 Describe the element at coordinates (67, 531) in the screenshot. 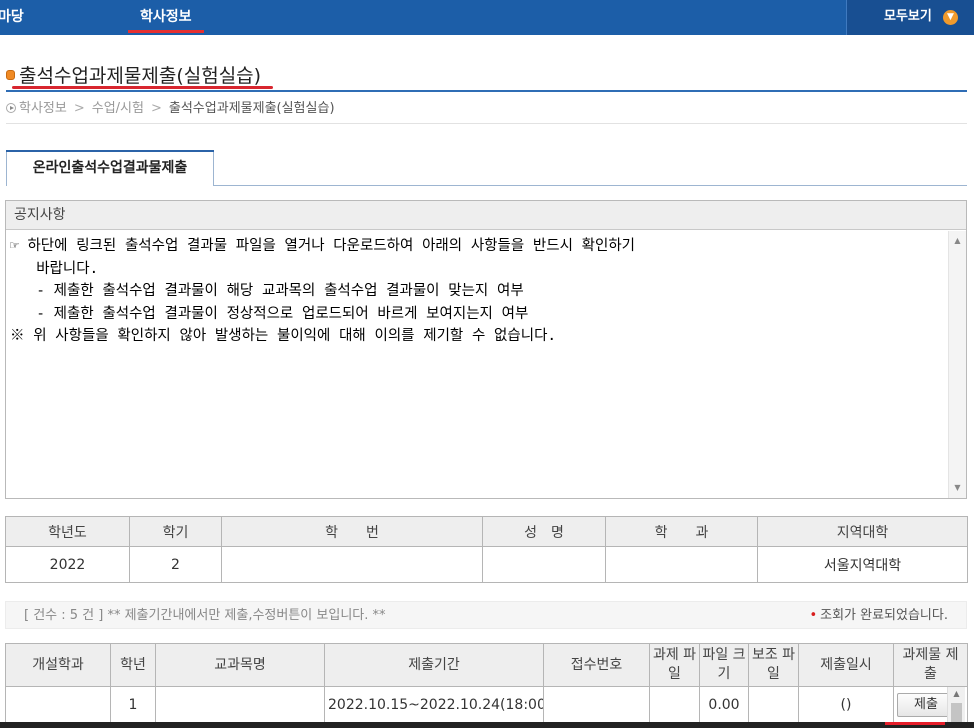

I see `header-year: 학년도` at that location.